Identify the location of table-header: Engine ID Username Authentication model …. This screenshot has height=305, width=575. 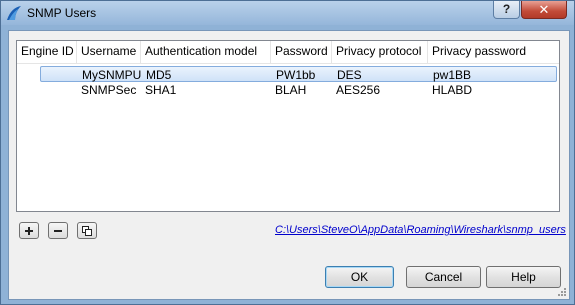
(288, 52).